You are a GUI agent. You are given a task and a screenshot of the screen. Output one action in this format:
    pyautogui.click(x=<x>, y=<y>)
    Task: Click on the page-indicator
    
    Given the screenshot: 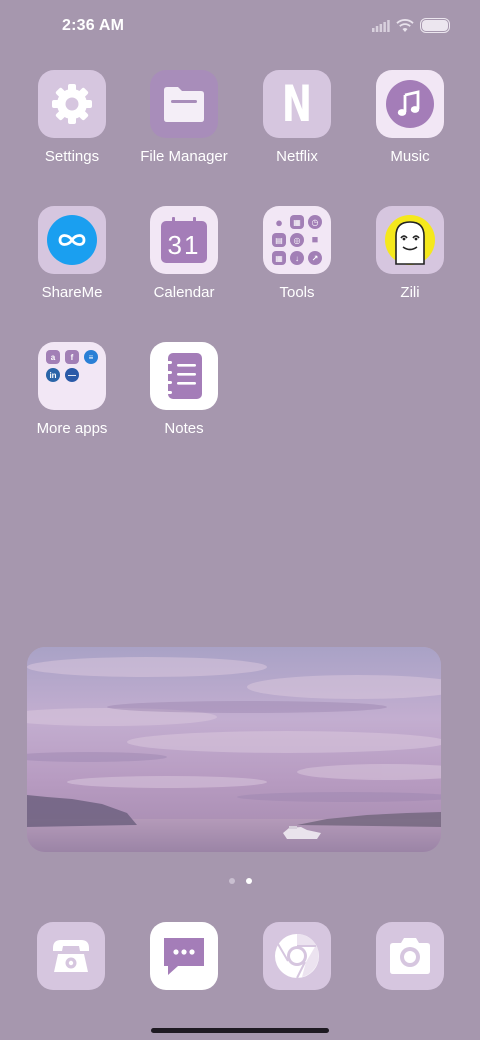 What is the action you would take?
    pyautogui.click(x=240, y=881)
    